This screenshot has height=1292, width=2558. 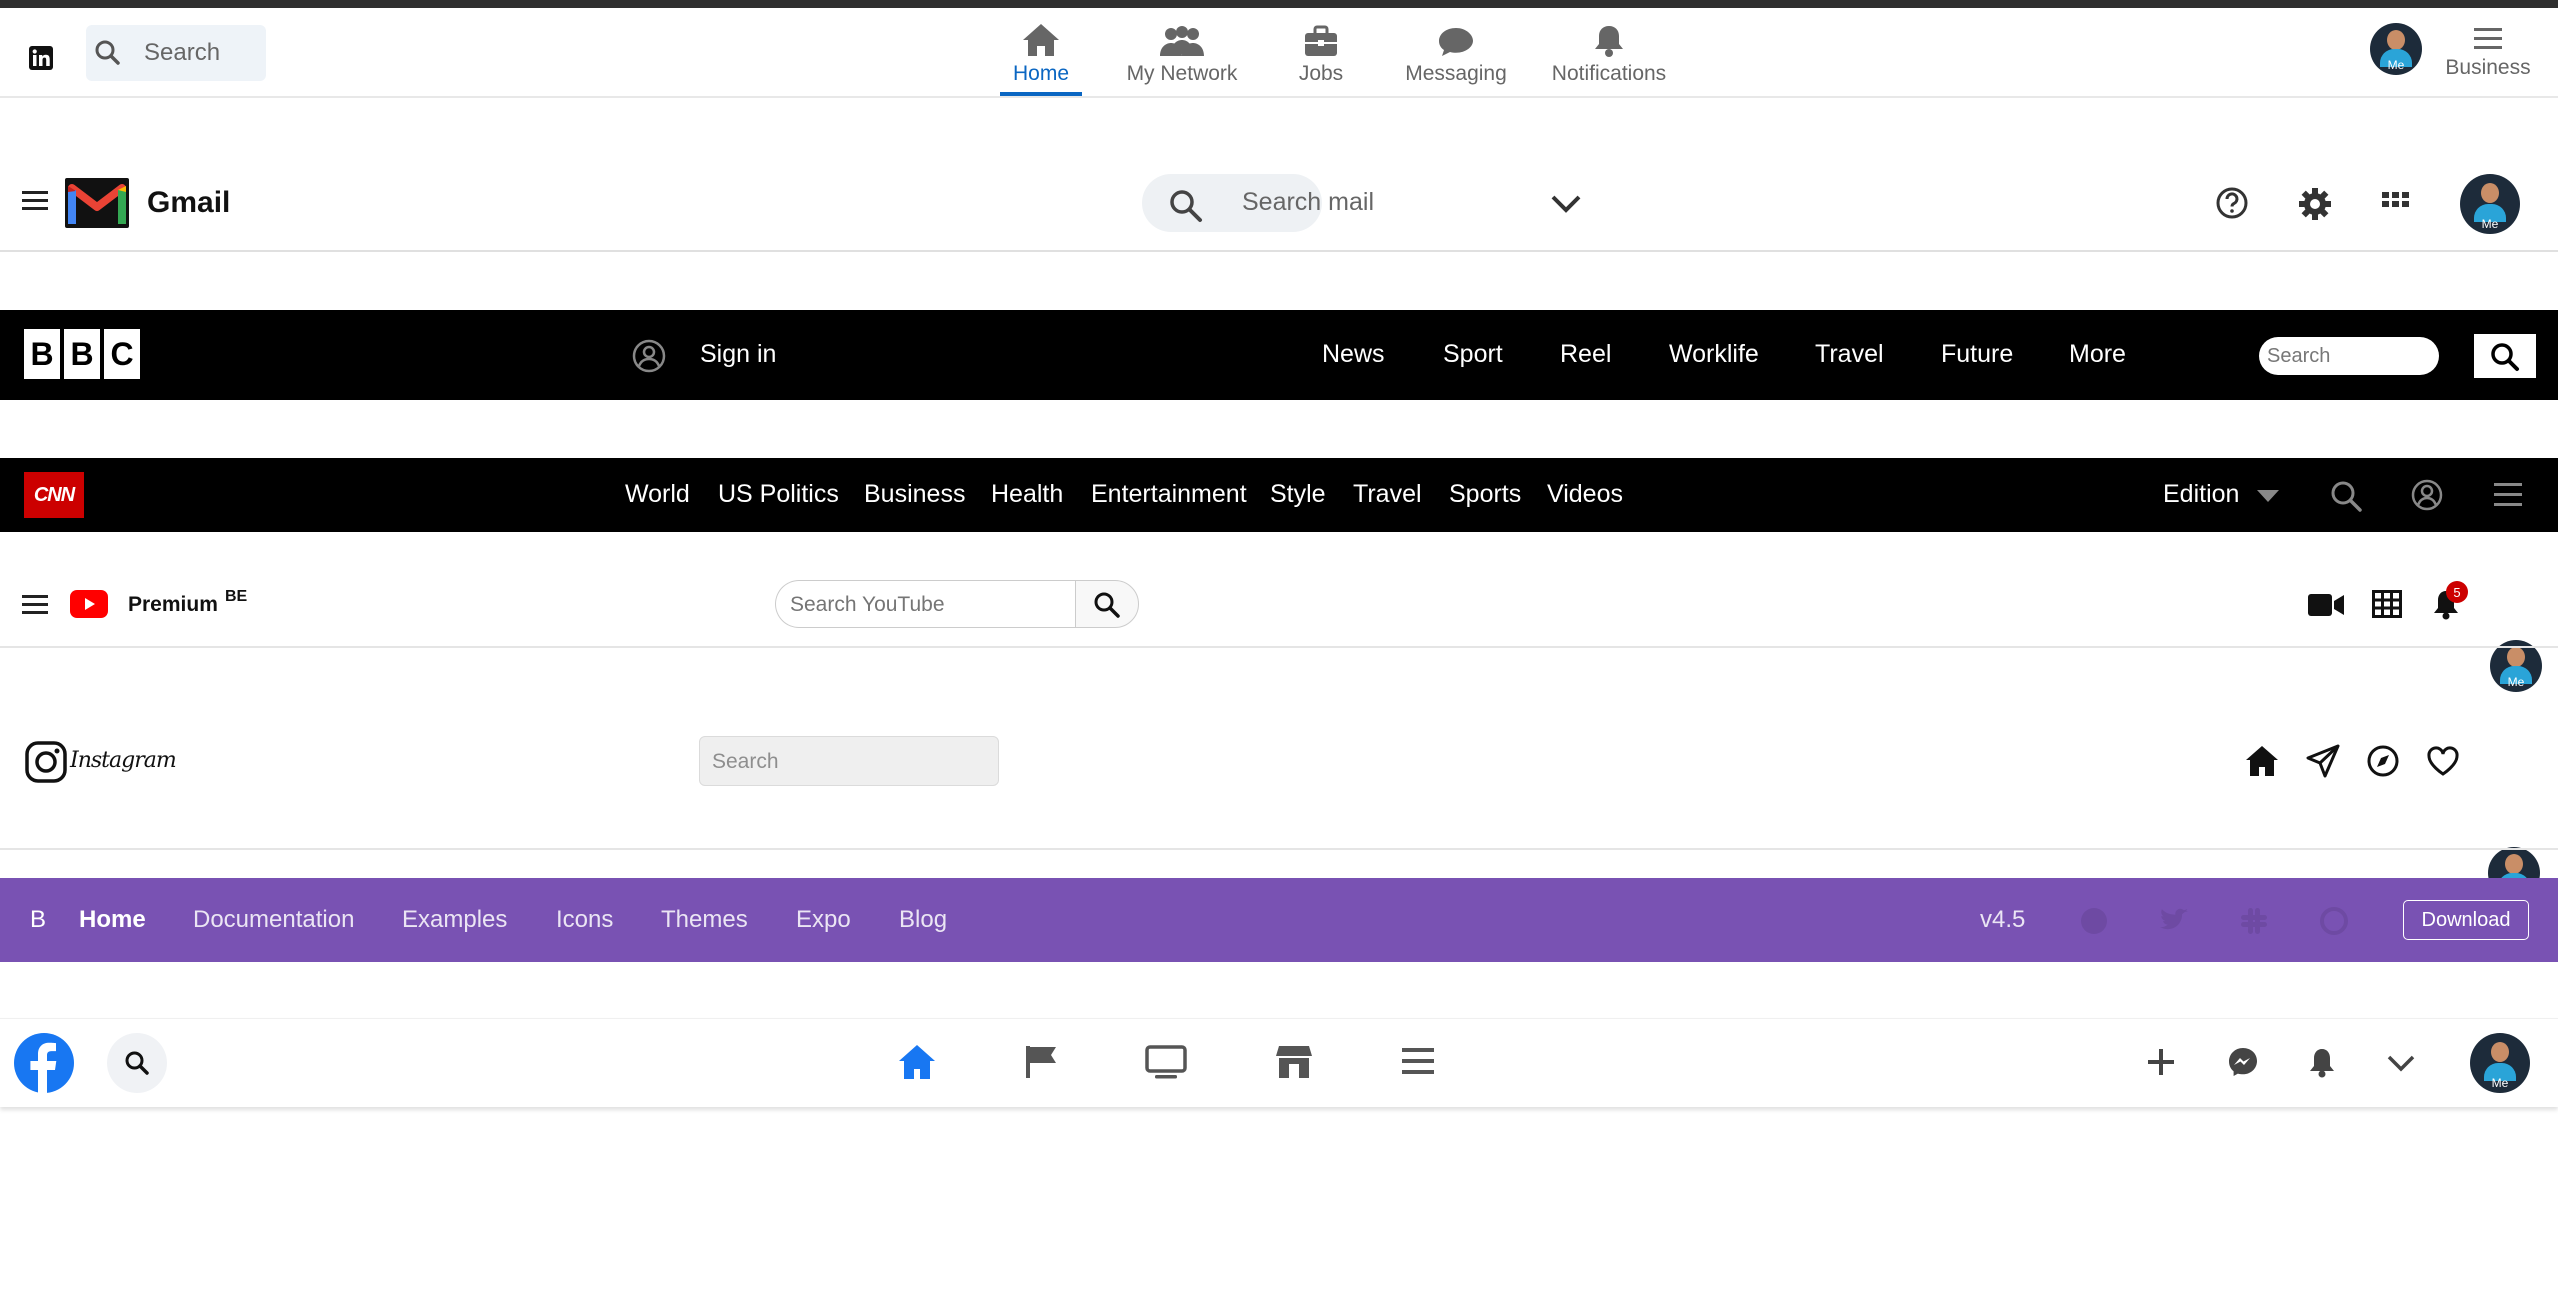 I want to click on youtube-search-input: Search YouTube, so click(x=925, y=604).